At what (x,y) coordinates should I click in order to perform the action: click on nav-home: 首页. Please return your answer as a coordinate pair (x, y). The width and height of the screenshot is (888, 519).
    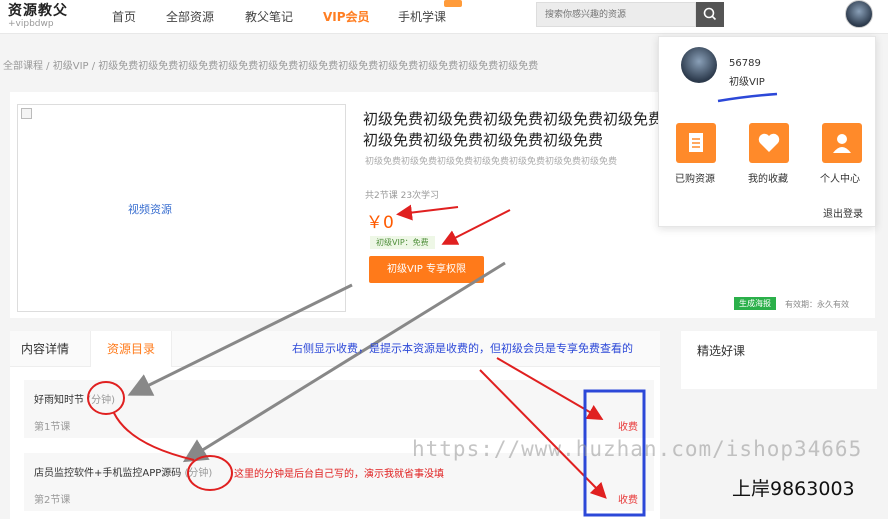
    Looking at the image, I should click on (124, 16).